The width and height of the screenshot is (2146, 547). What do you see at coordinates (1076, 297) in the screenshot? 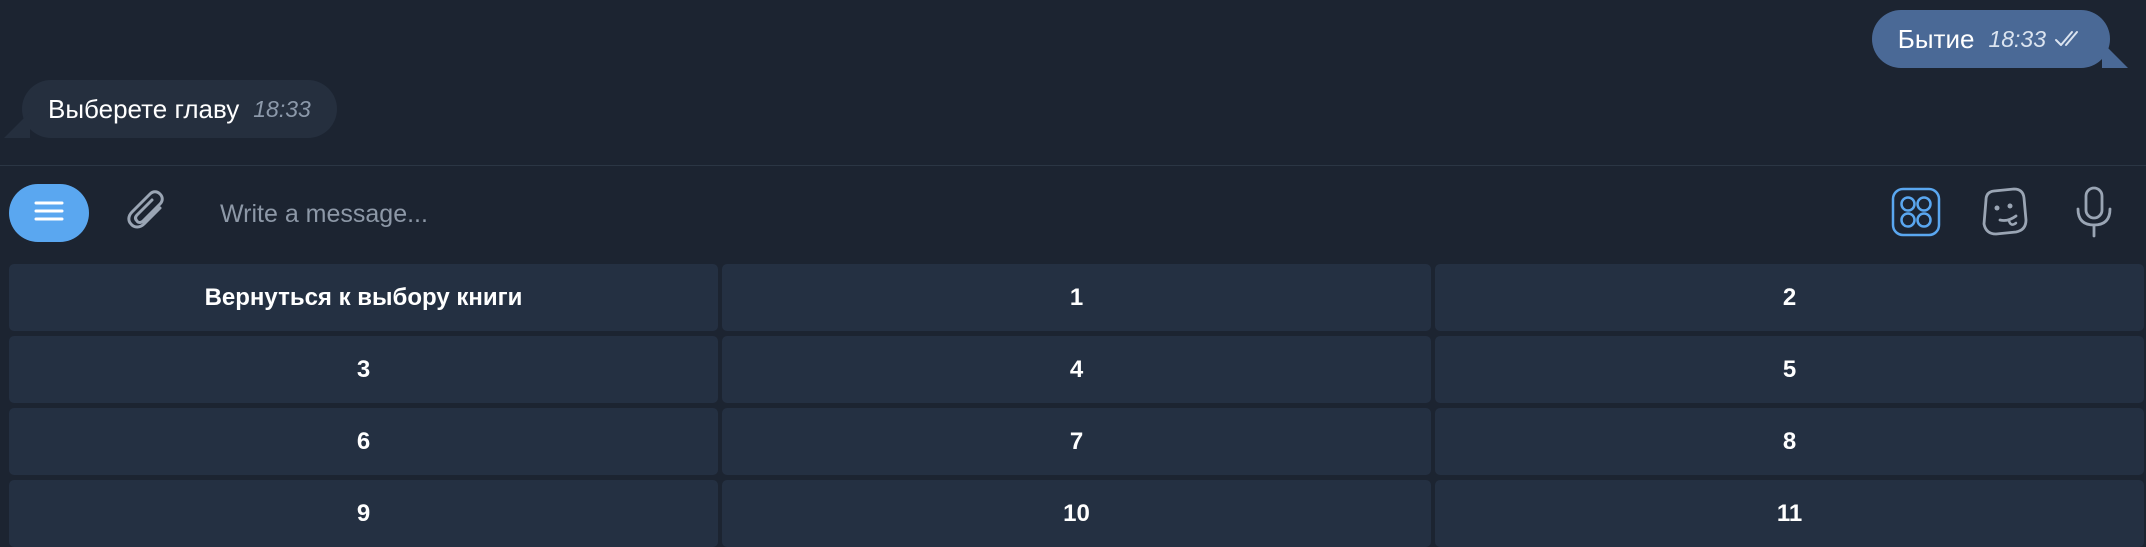
I see `keyboard-button-chapter: 1` at bounding box center [1076, 297].